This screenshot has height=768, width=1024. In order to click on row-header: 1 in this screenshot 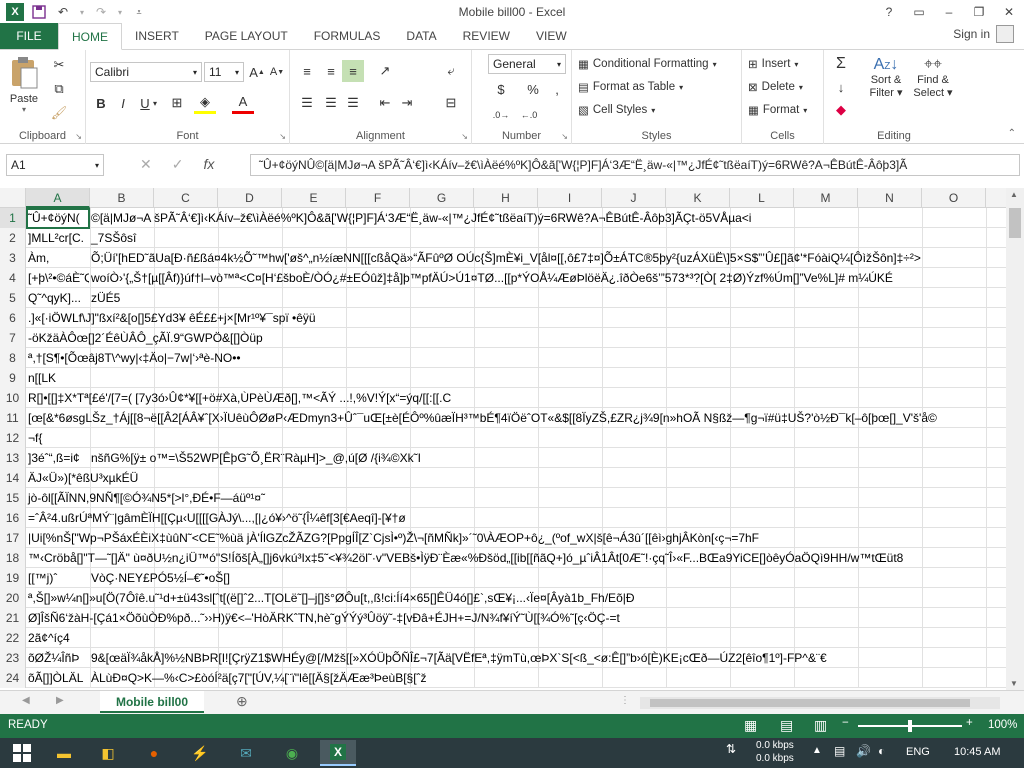, I will do `click(13, 218)`.